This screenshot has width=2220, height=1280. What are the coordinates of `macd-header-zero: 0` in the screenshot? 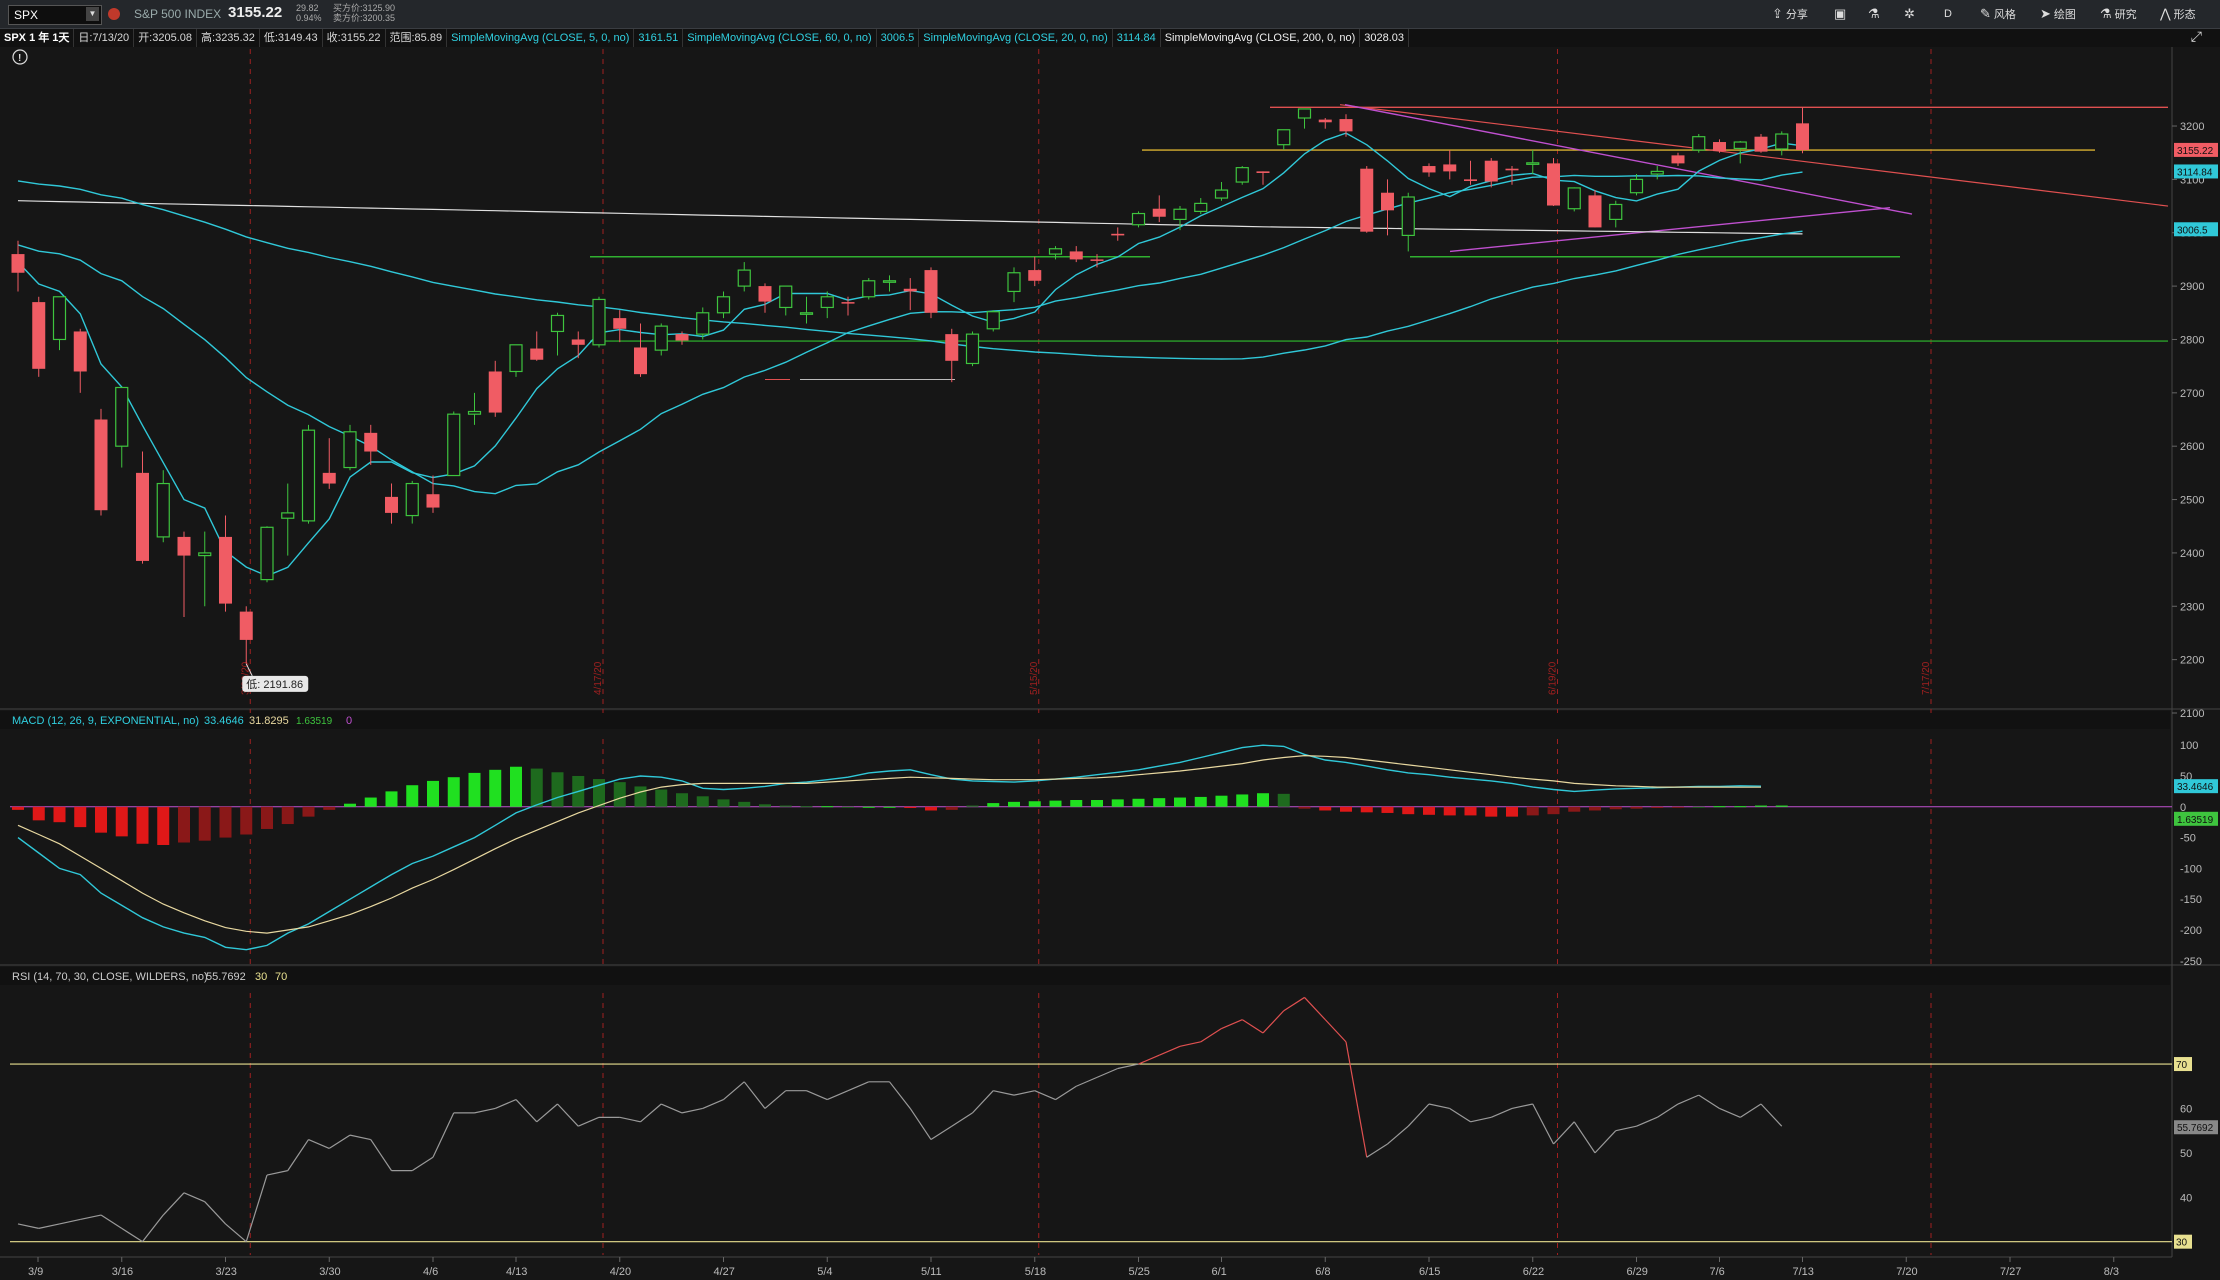 It's located at (349, 721).